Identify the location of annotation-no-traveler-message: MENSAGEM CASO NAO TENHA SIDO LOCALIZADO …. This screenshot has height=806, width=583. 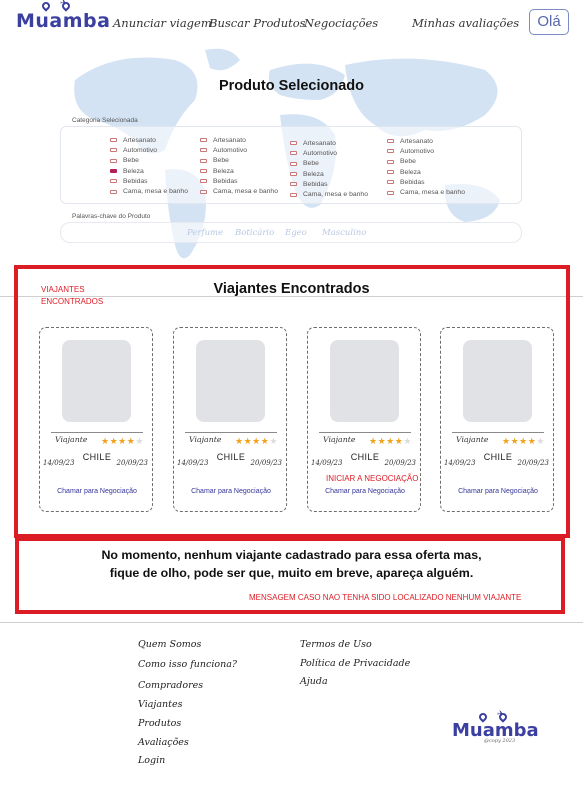
(385, 597).